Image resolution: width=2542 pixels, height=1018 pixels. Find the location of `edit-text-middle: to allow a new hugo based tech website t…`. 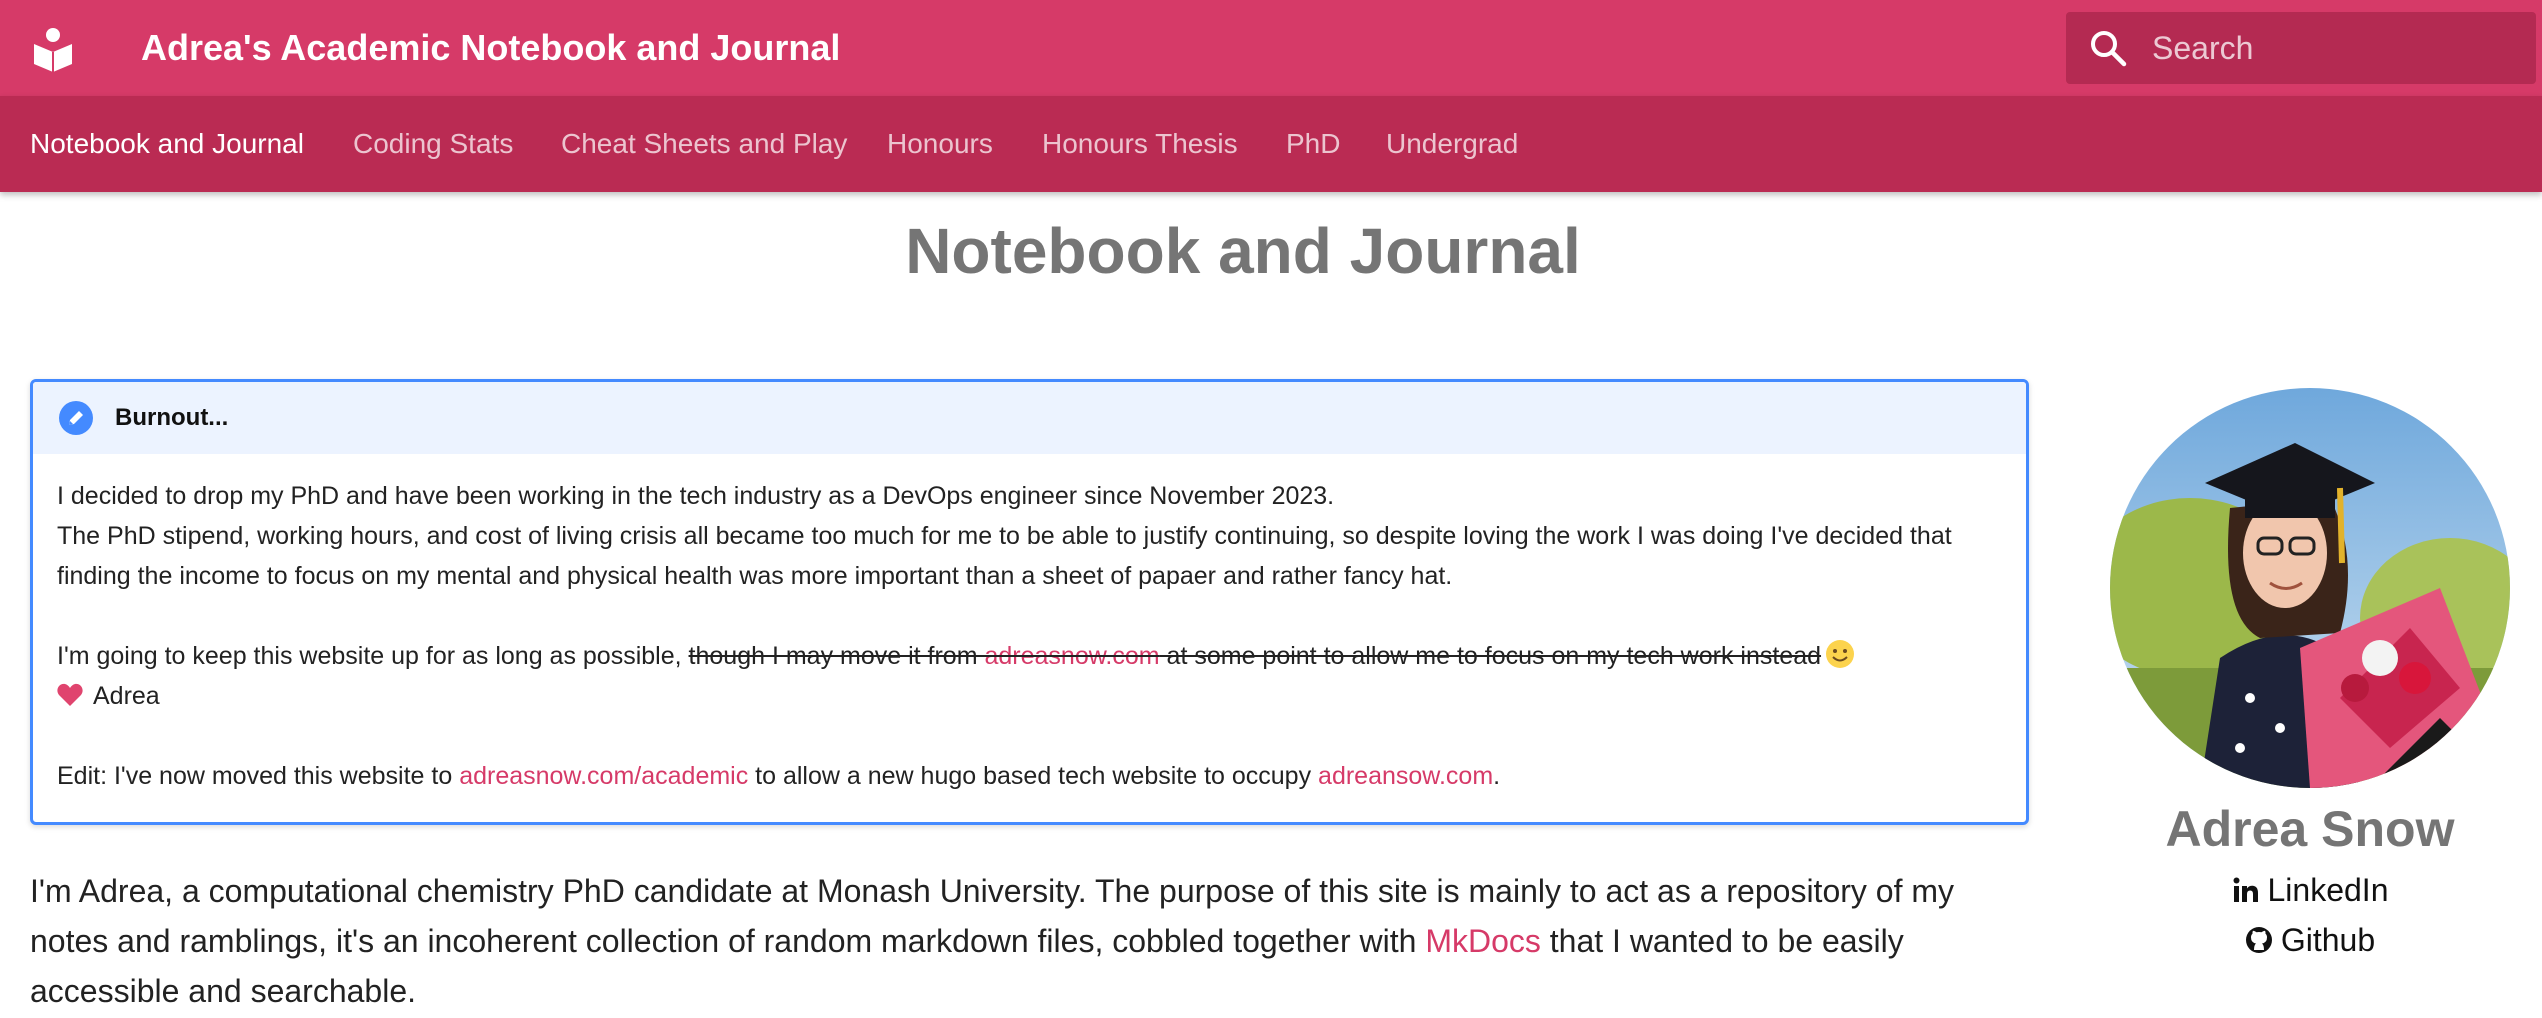

edit-text-middle: to allow a new hugo based tech website t… is located at coordinates (1033, 776).